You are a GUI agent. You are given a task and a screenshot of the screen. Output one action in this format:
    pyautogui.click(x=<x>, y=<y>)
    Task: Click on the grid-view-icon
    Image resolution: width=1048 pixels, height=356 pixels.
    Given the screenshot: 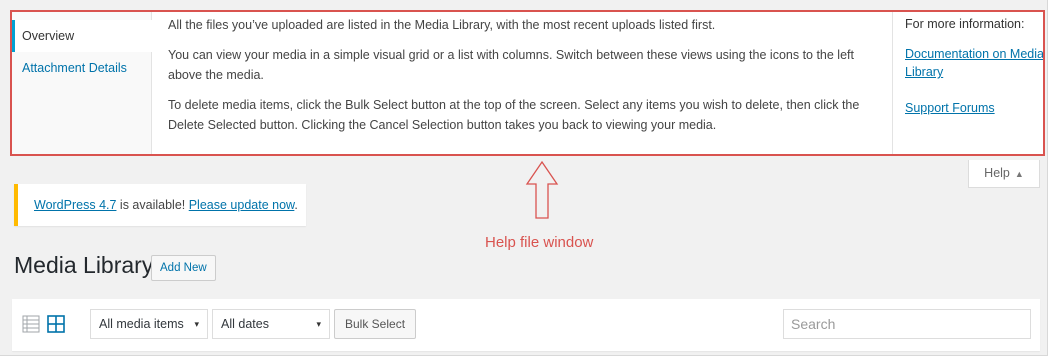 What is the action you would take?
    pyautogui.click(x=56, y=324)
    